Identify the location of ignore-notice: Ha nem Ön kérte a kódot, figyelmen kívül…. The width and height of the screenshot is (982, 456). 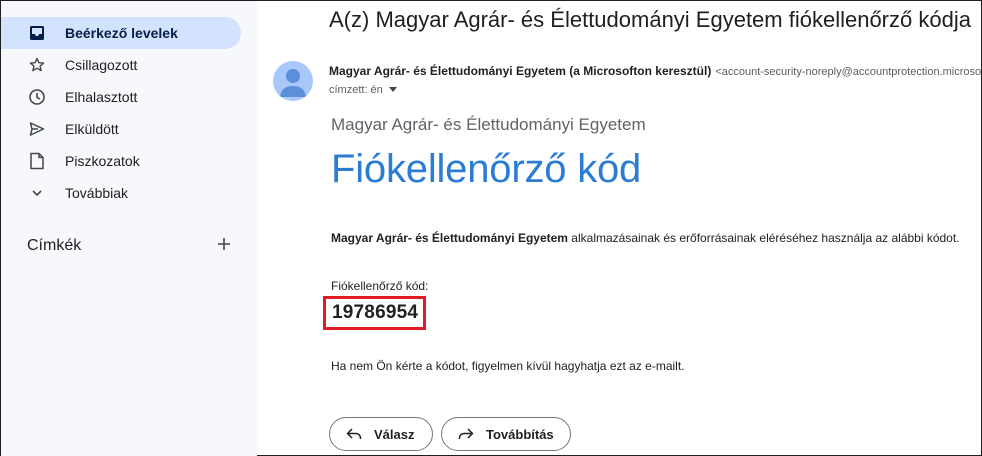
(508, 366).